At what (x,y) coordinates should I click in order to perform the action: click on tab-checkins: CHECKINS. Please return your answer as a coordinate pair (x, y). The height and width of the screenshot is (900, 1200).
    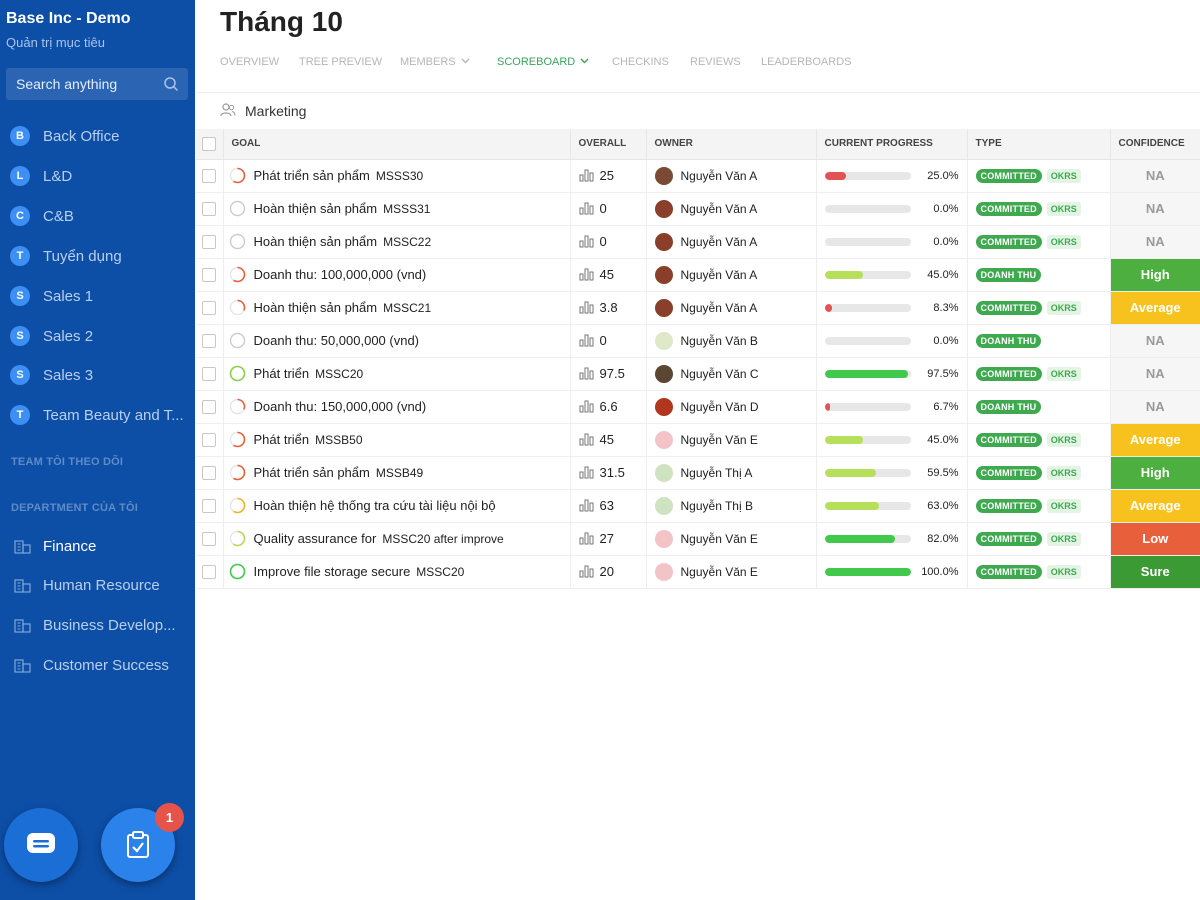
    Looking at the image, I should click on (640, 62).